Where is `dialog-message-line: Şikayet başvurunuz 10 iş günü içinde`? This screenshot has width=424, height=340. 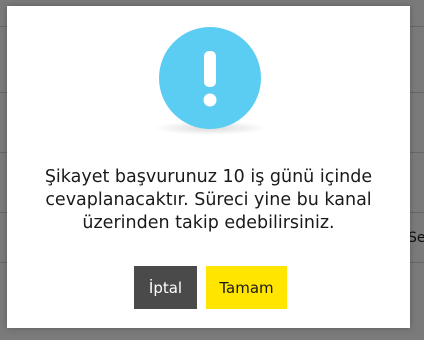 dialog-message-line: Şikayet başvurunuz 10 iş günü içinde is located at coordinates (208, 177).